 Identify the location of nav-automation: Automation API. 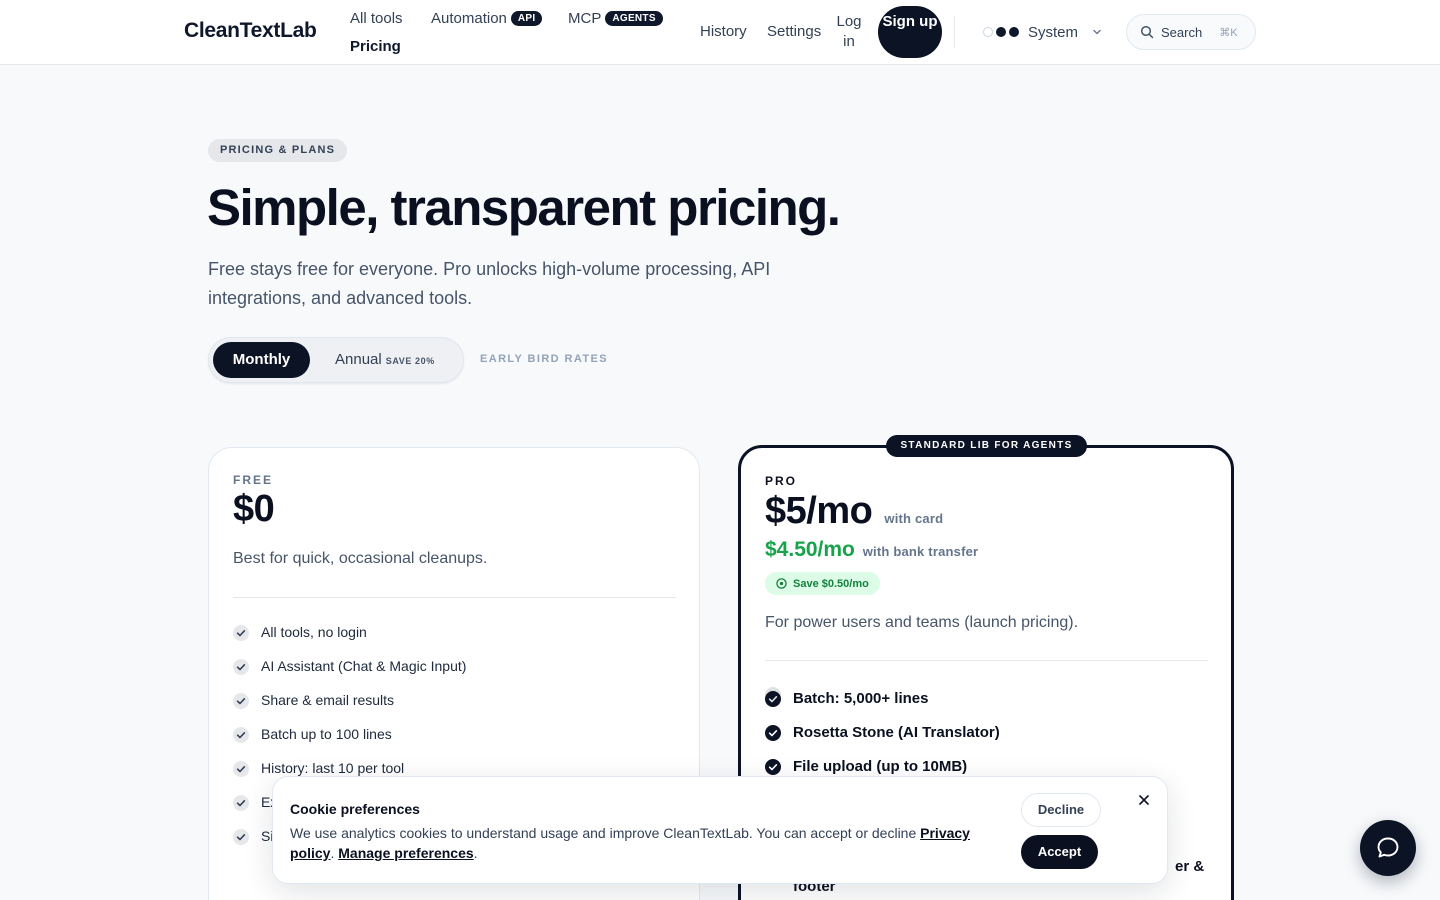
(487, 18).